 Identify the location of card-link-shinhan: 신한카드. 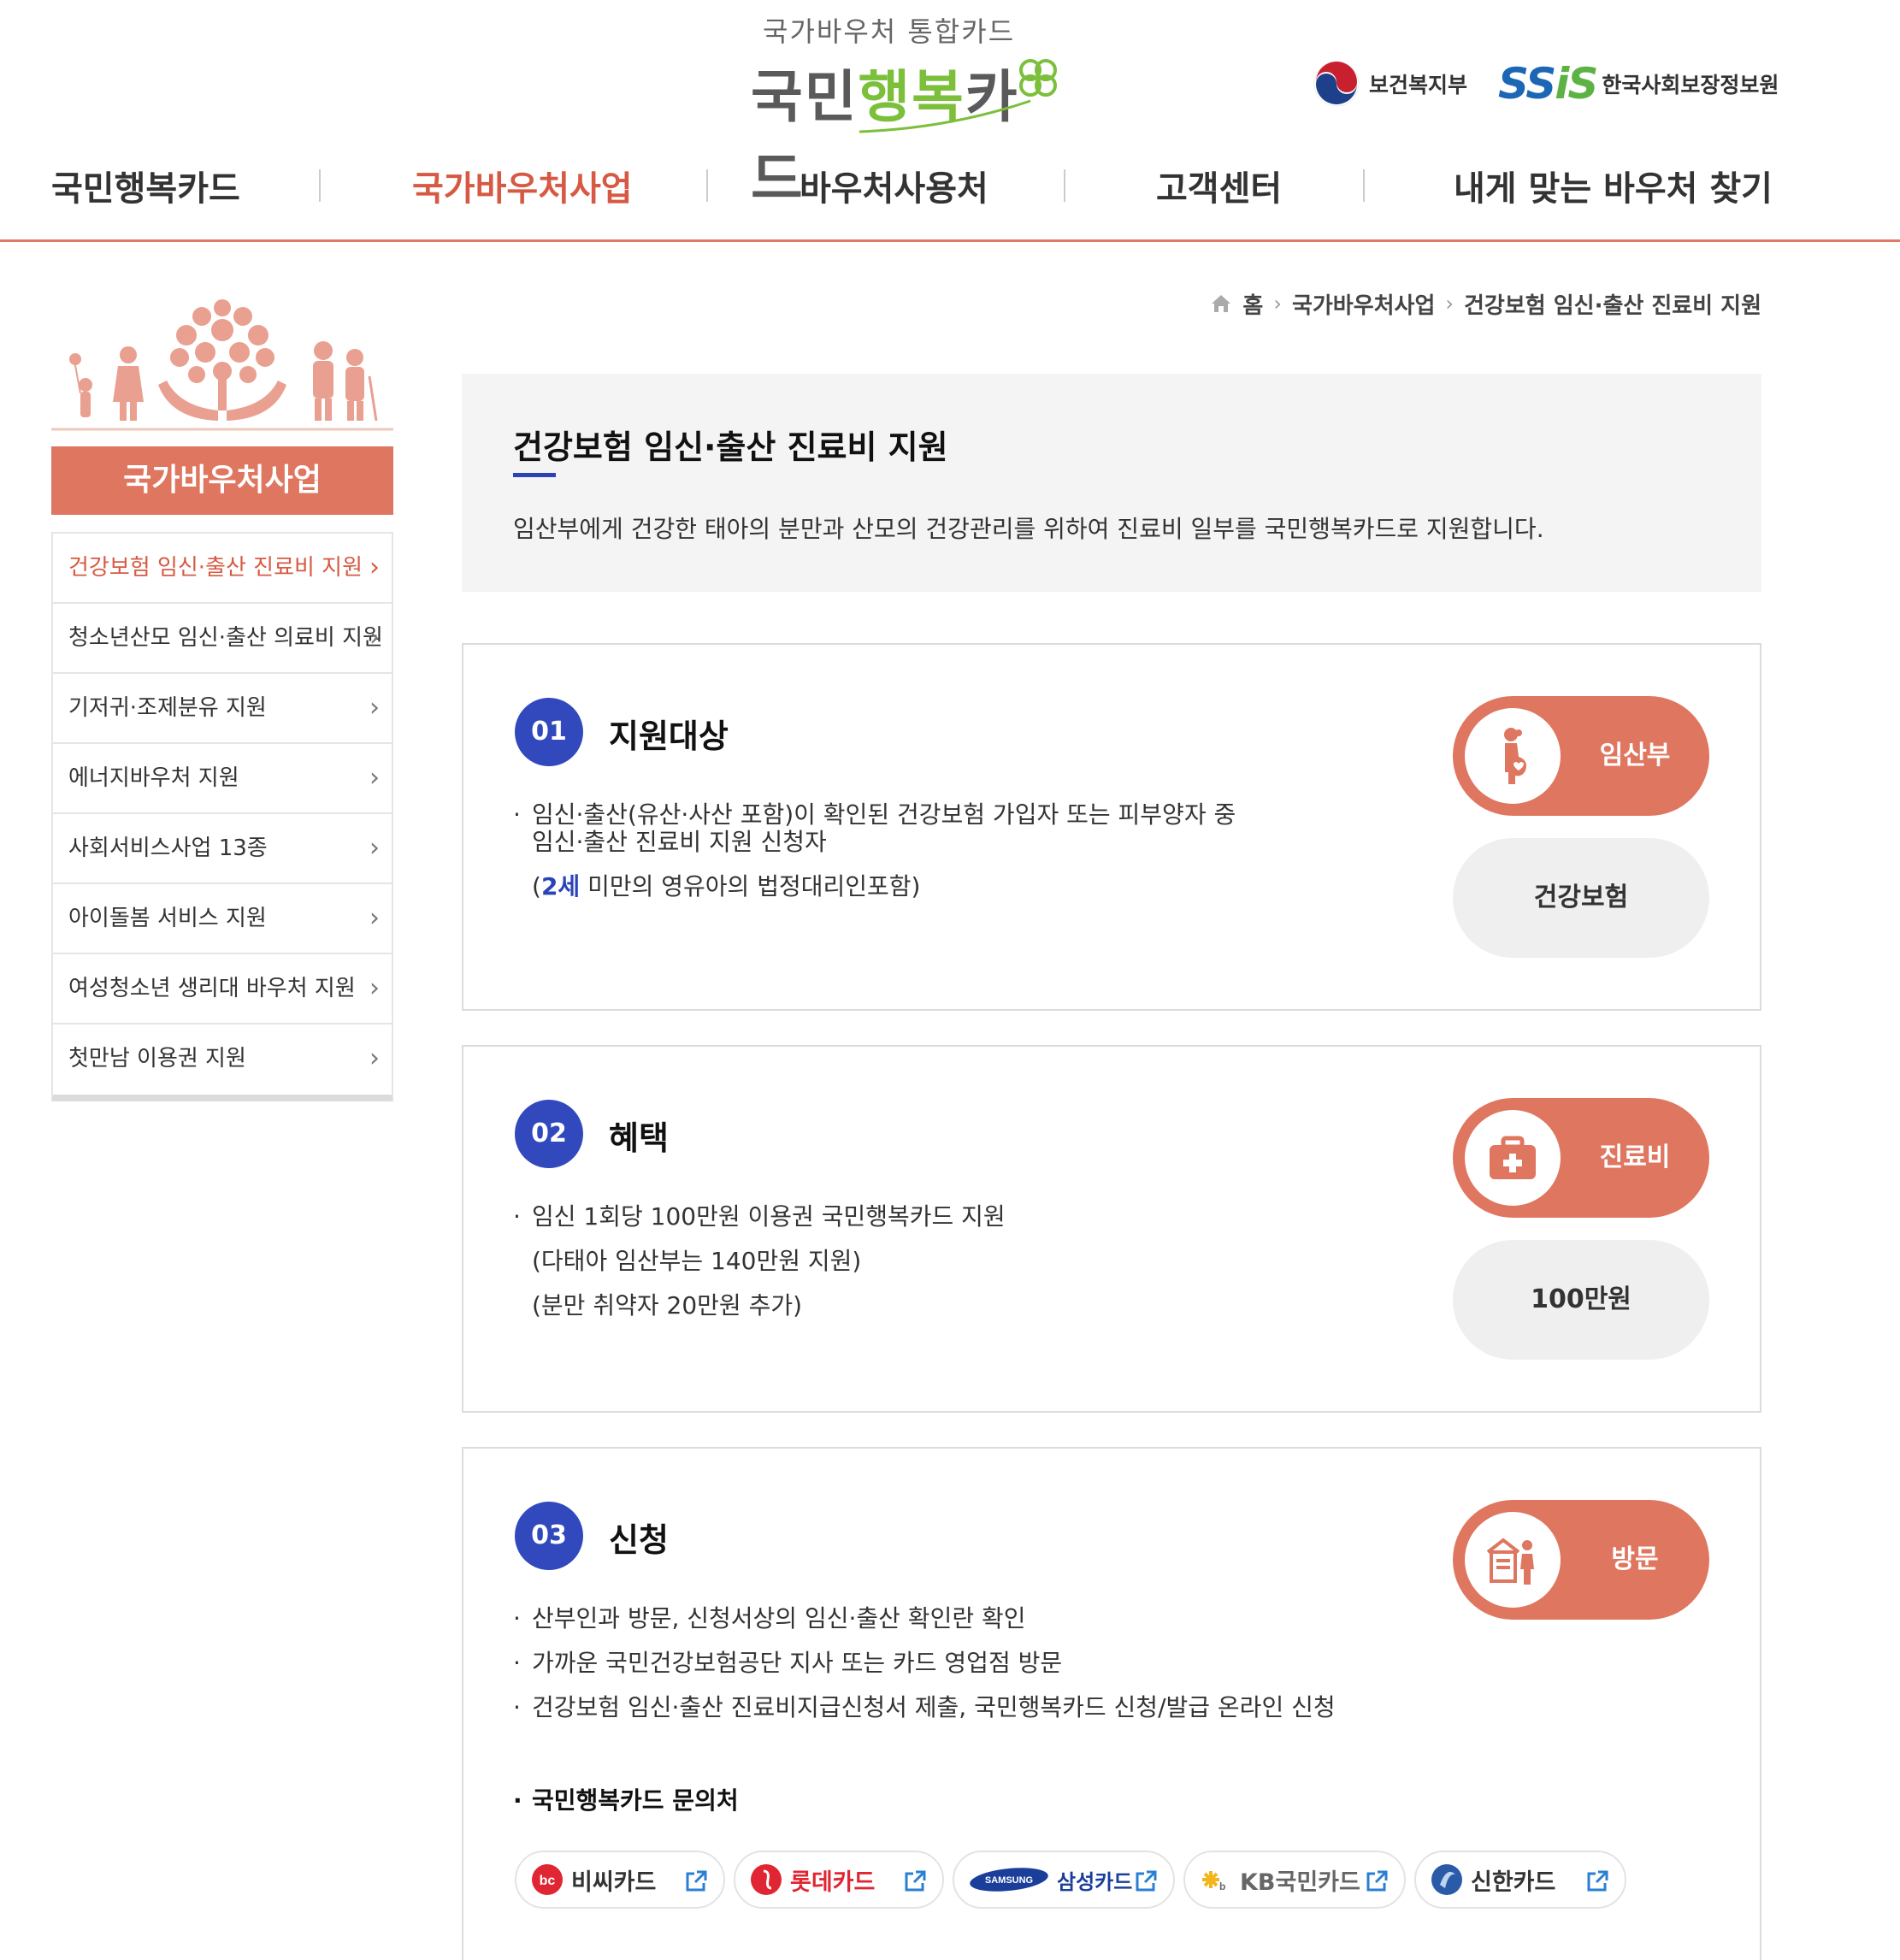
(1520, 1880).